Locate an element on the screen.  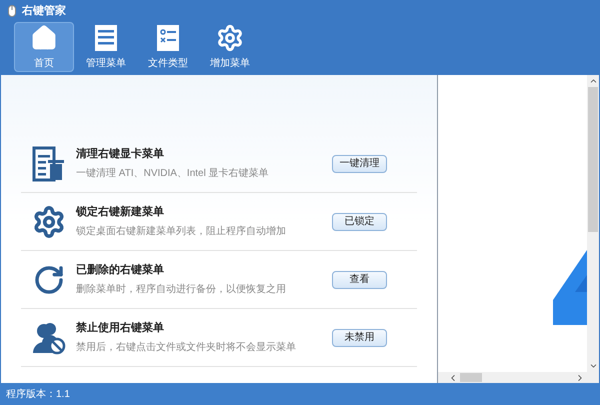
rotate-icon is located at coordinates (49, 280).